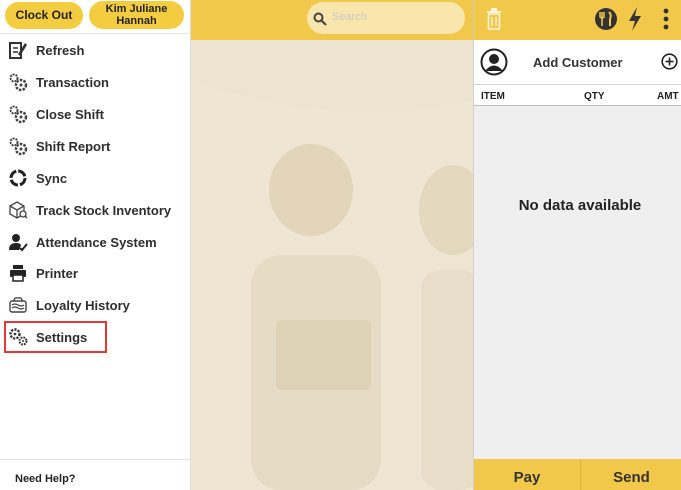  Describe the element at coordinates (18, 273) in the screenshot. I see `printer-icon` at that location.